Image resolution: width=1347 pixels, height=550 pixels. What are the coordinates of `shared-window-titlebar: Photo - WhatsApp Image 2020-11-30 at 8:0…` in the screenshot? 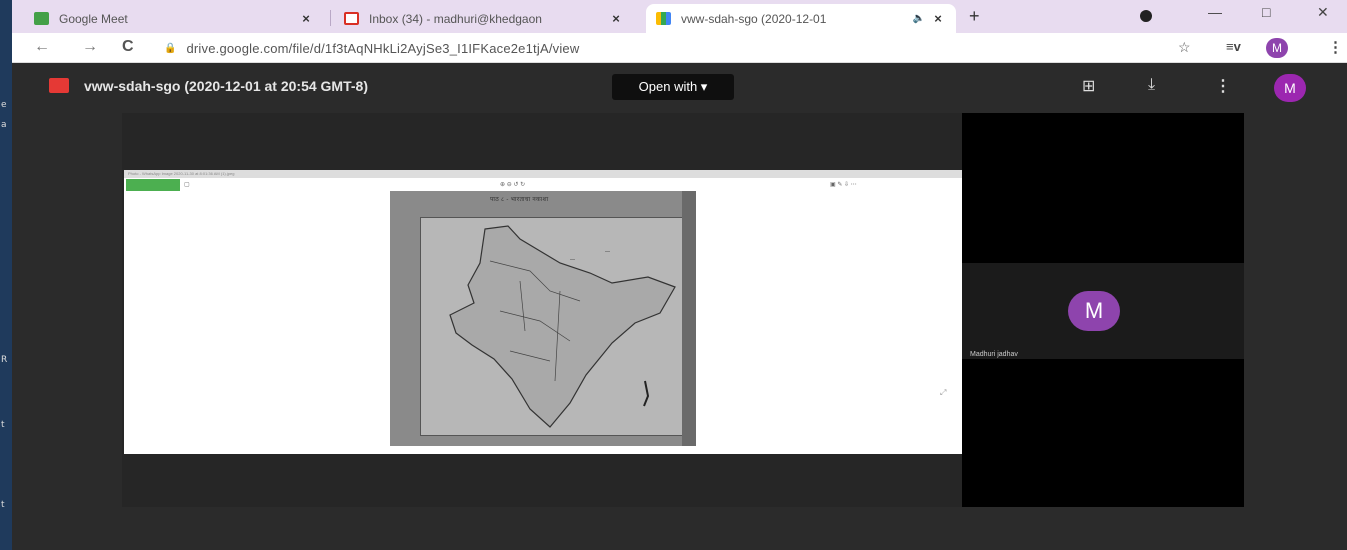 It's located at (543, 174).